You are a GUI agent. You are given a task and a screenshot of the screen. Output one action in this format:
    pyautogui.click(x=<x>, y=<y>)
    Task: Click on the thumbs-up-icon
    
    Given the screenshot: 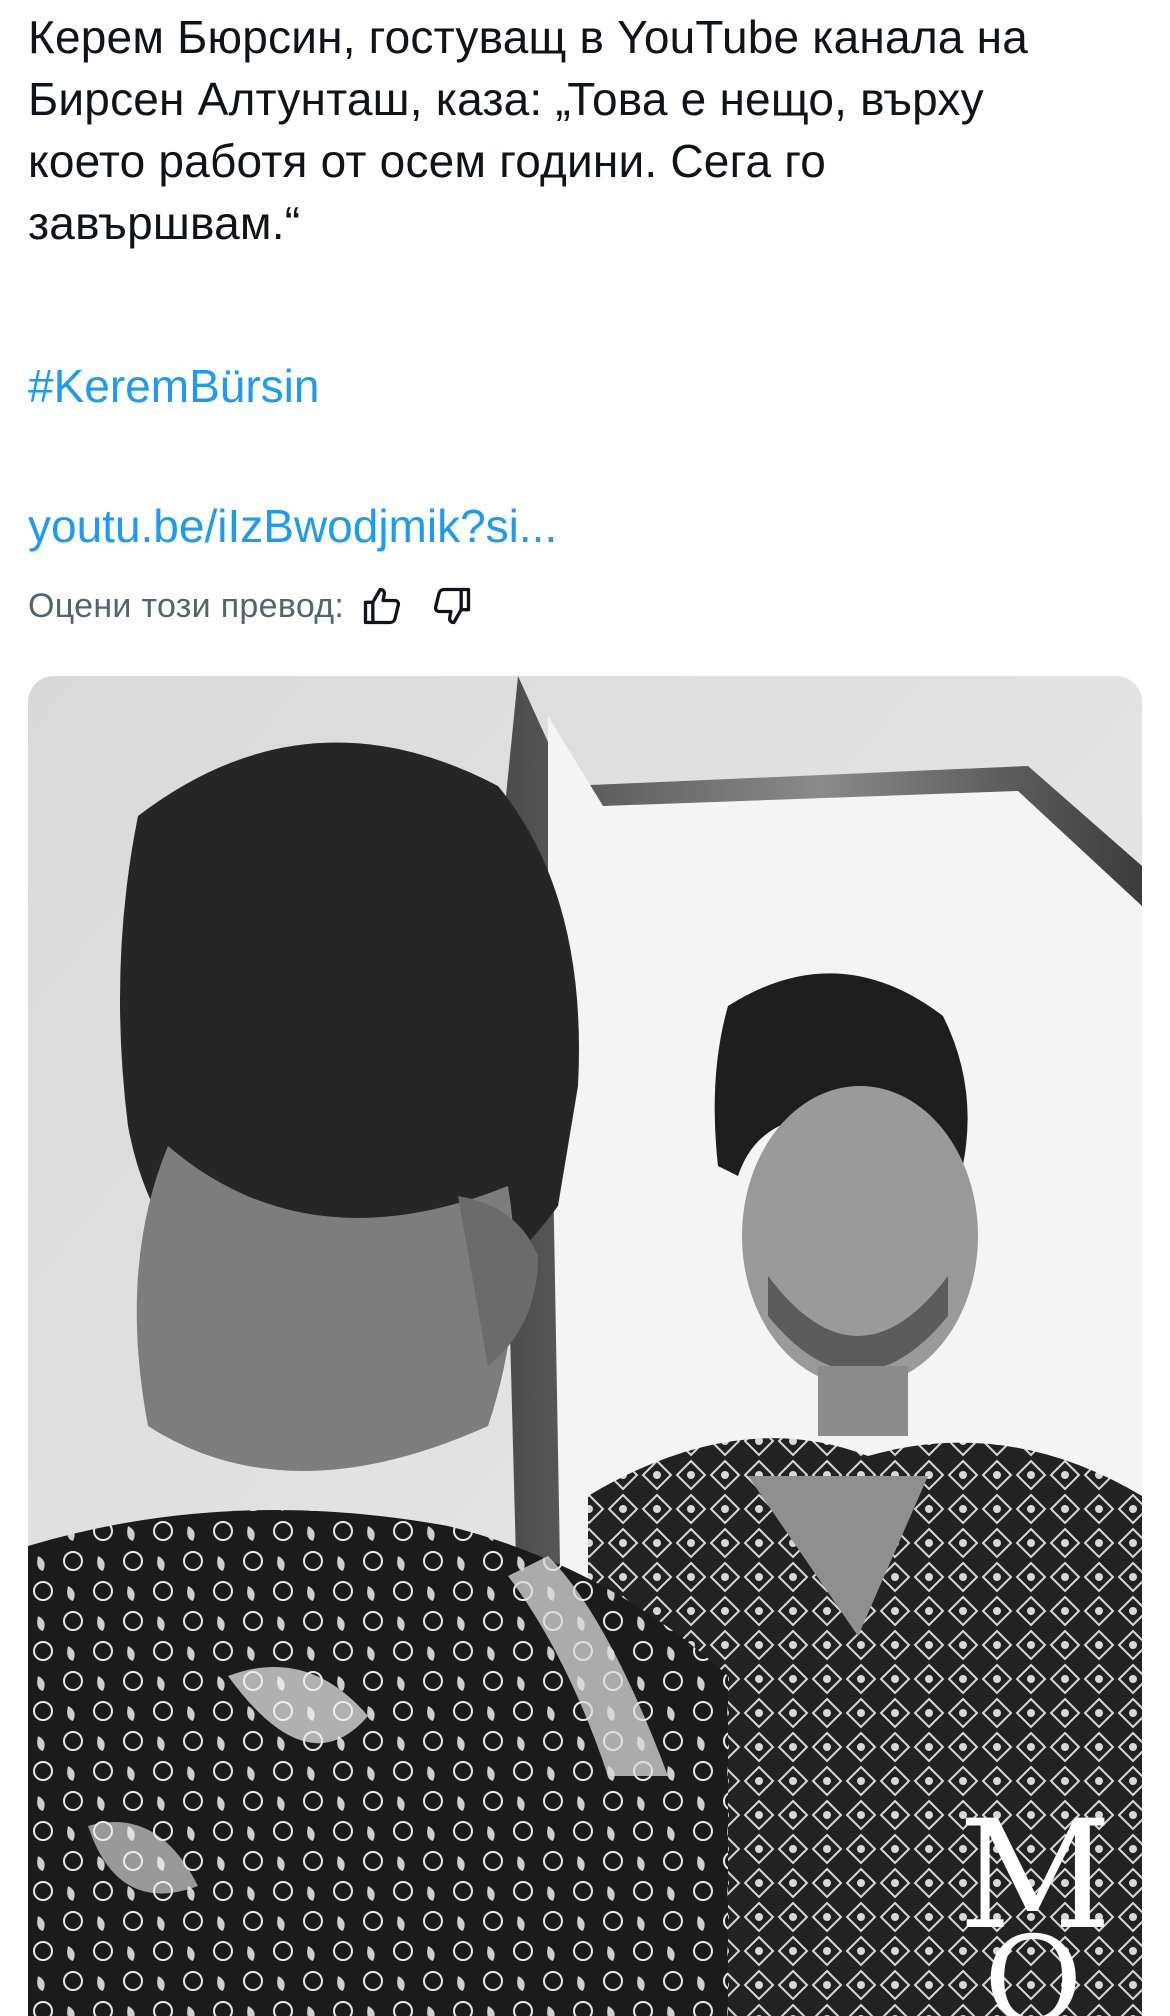 What is the action you would take?
    pyautogui.click(x=382, y=606)
    